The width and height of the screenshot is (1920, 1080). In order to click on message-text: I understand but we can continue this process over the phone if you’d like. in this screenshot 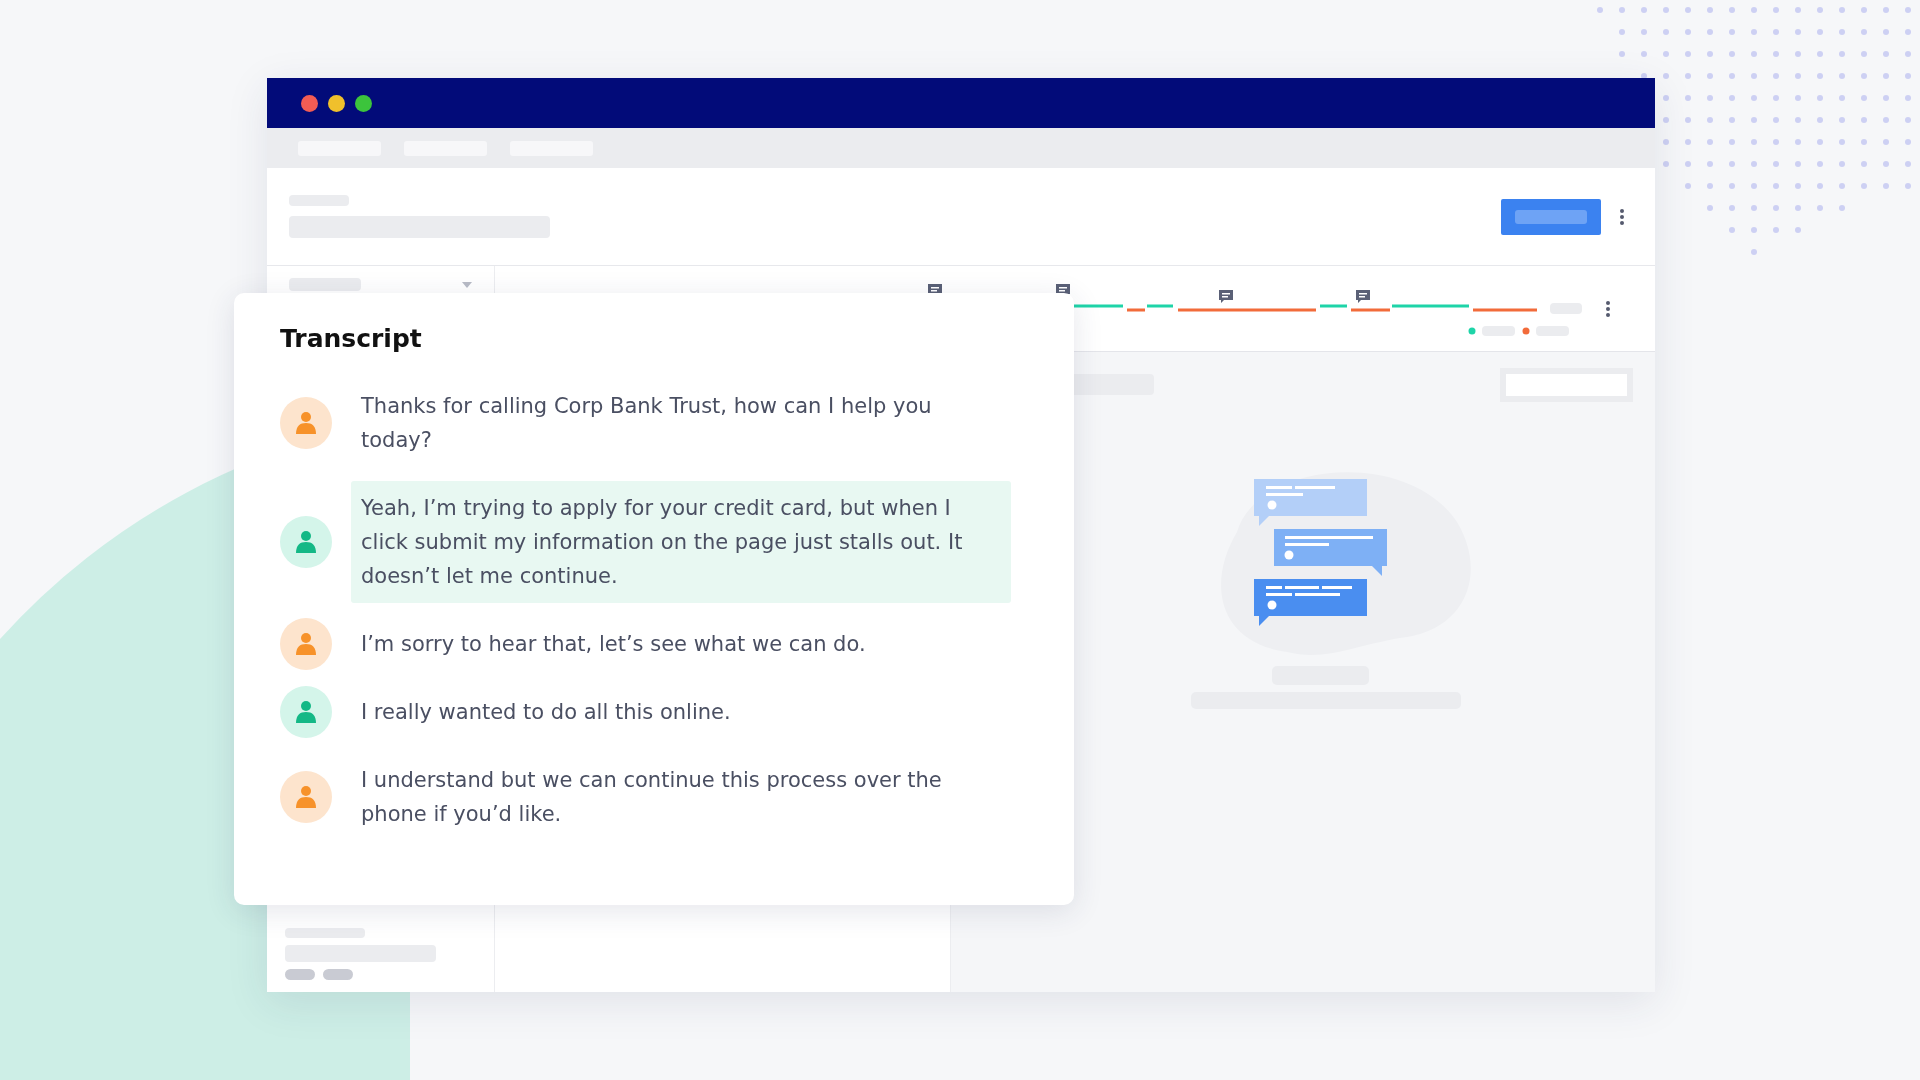, I will do `click(651, 797)`.